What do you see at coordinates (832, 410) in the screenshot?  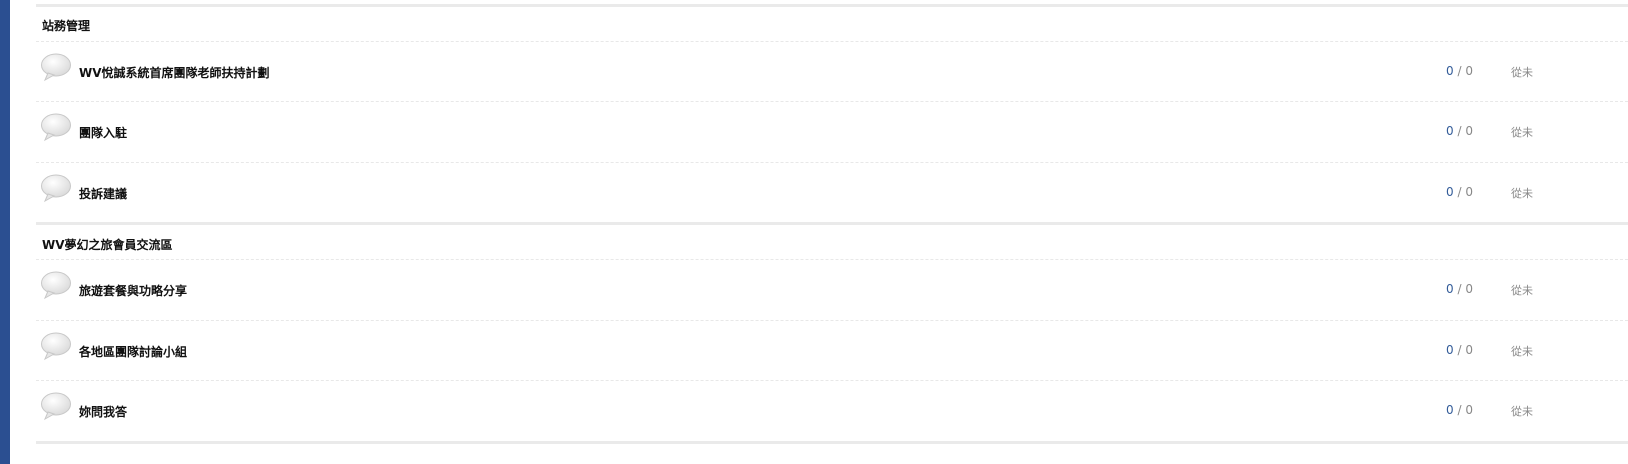 I see `forum-row: 妳問我答 0 / 0 從未` at bounding box center [832, 410].